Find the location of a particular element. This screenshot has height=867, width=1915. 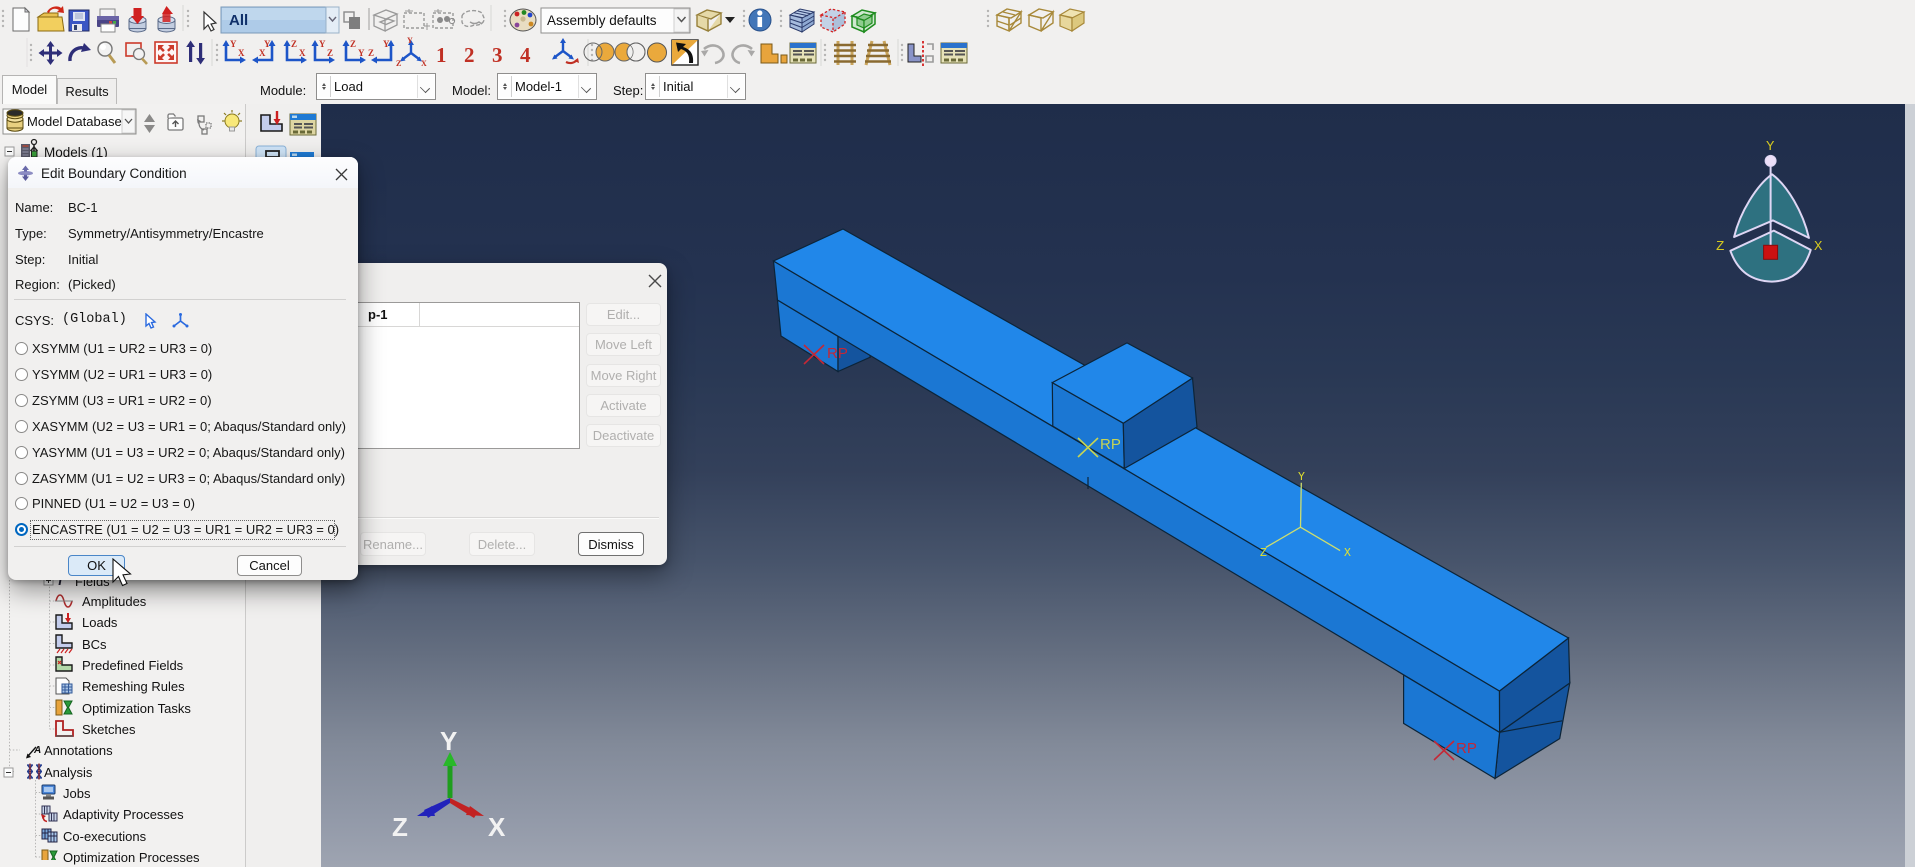

svg-text: 4 is located at coordinates (525, 55).